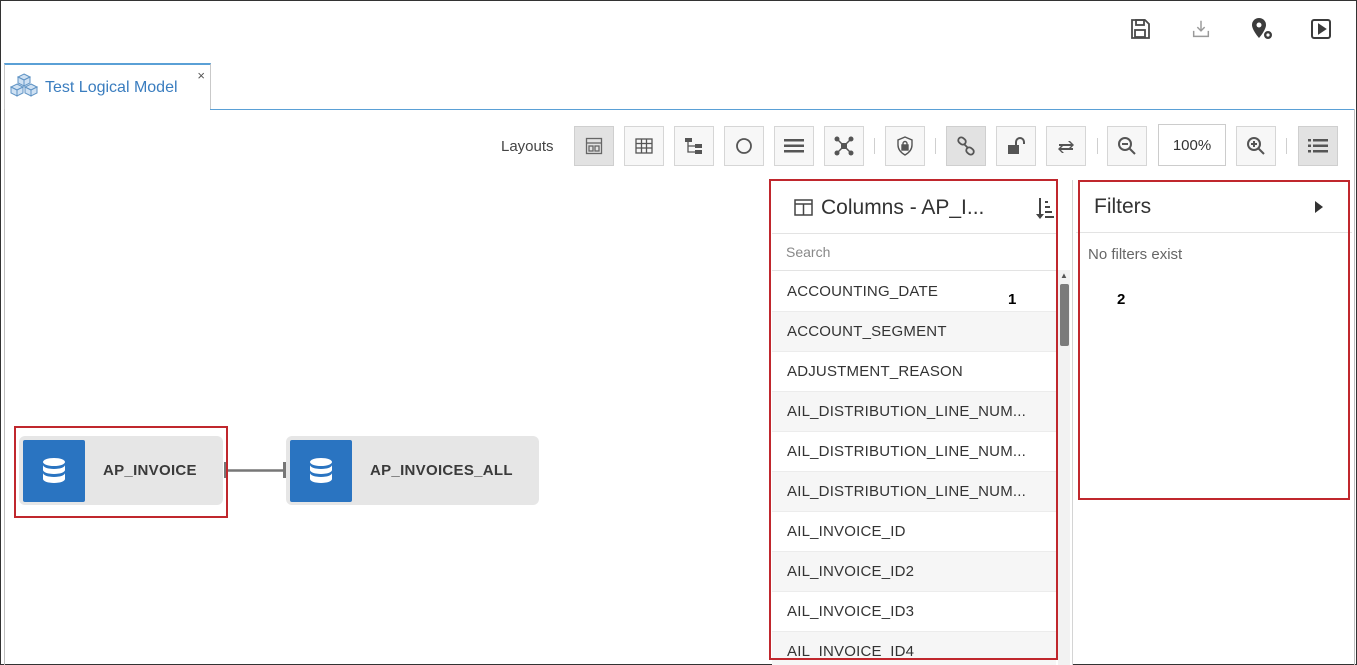 The image size is (1357, 665). What do you see at coordinates (1123, 206) in the screenshot?
I see `filters-panel-title: Filters` at bounding box center [1123, 206].